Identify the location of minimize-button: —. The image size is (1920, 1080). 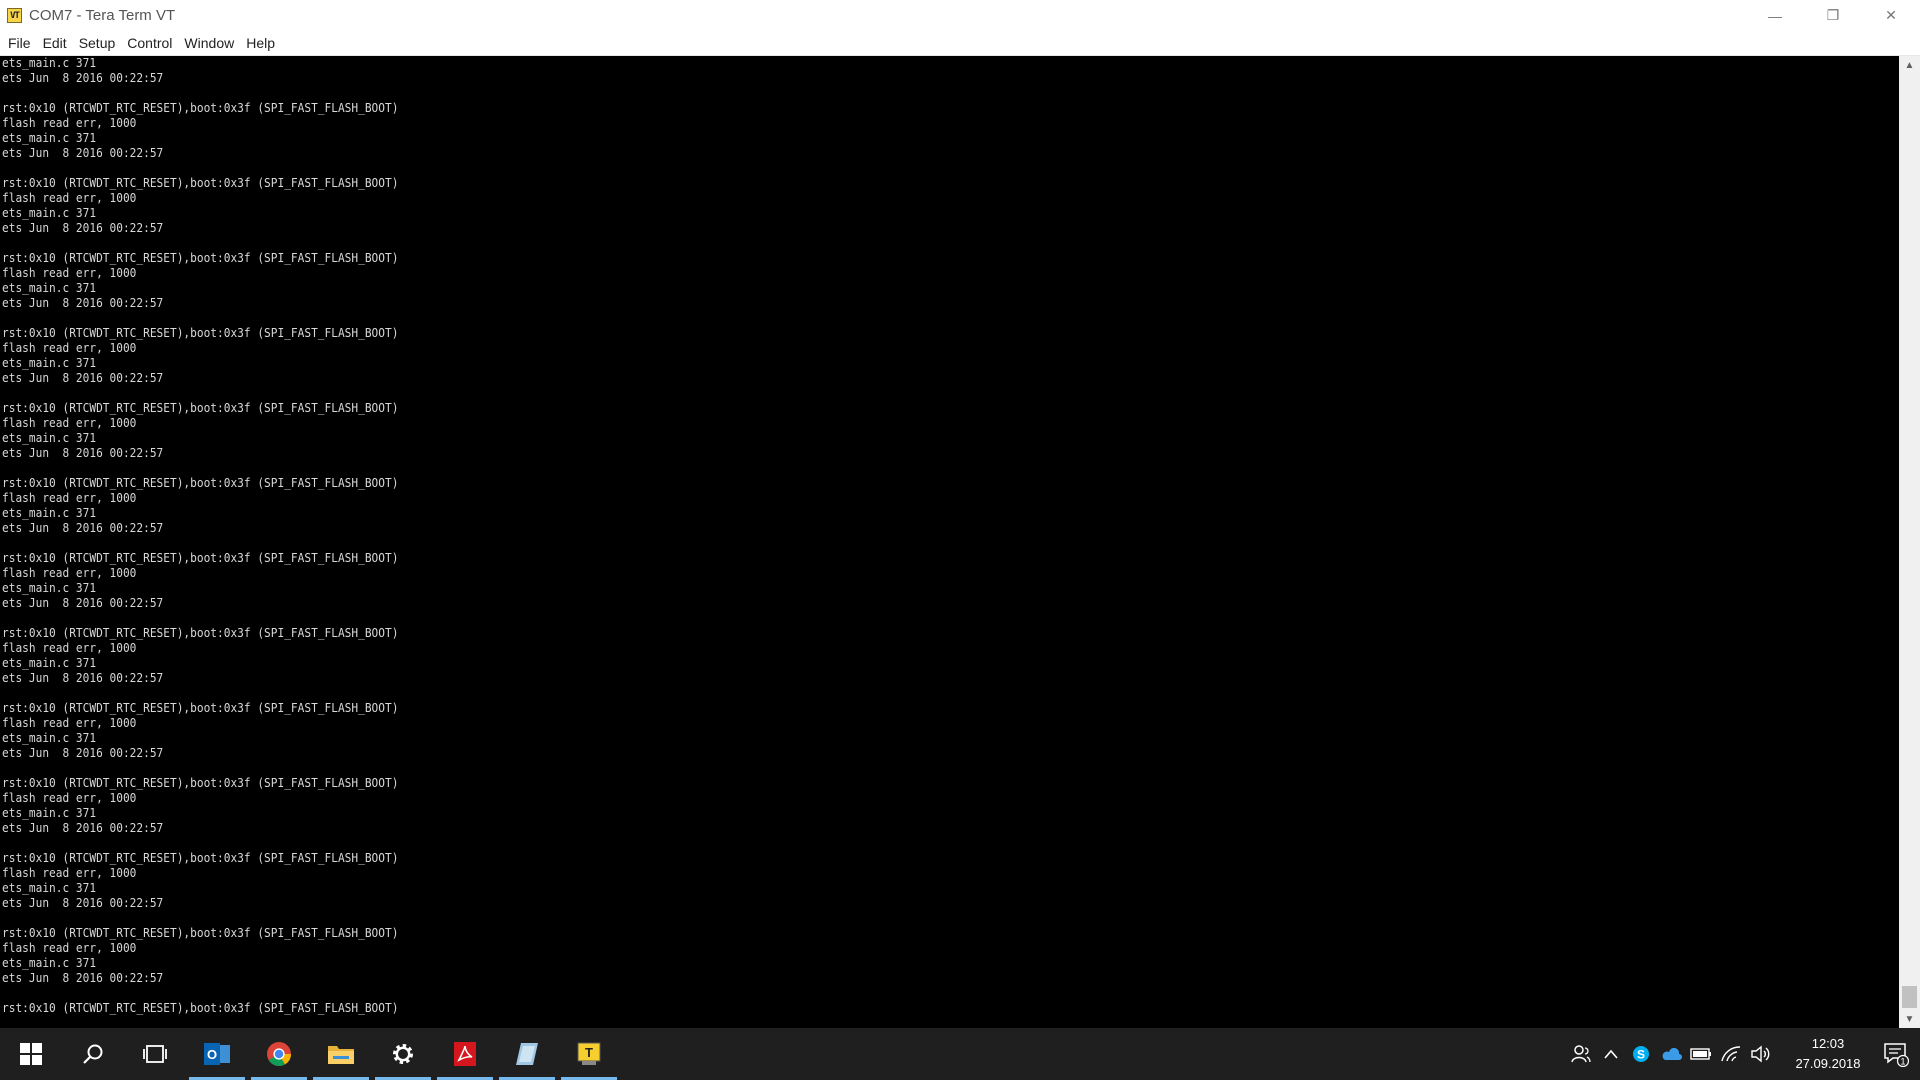
(1775, 15).